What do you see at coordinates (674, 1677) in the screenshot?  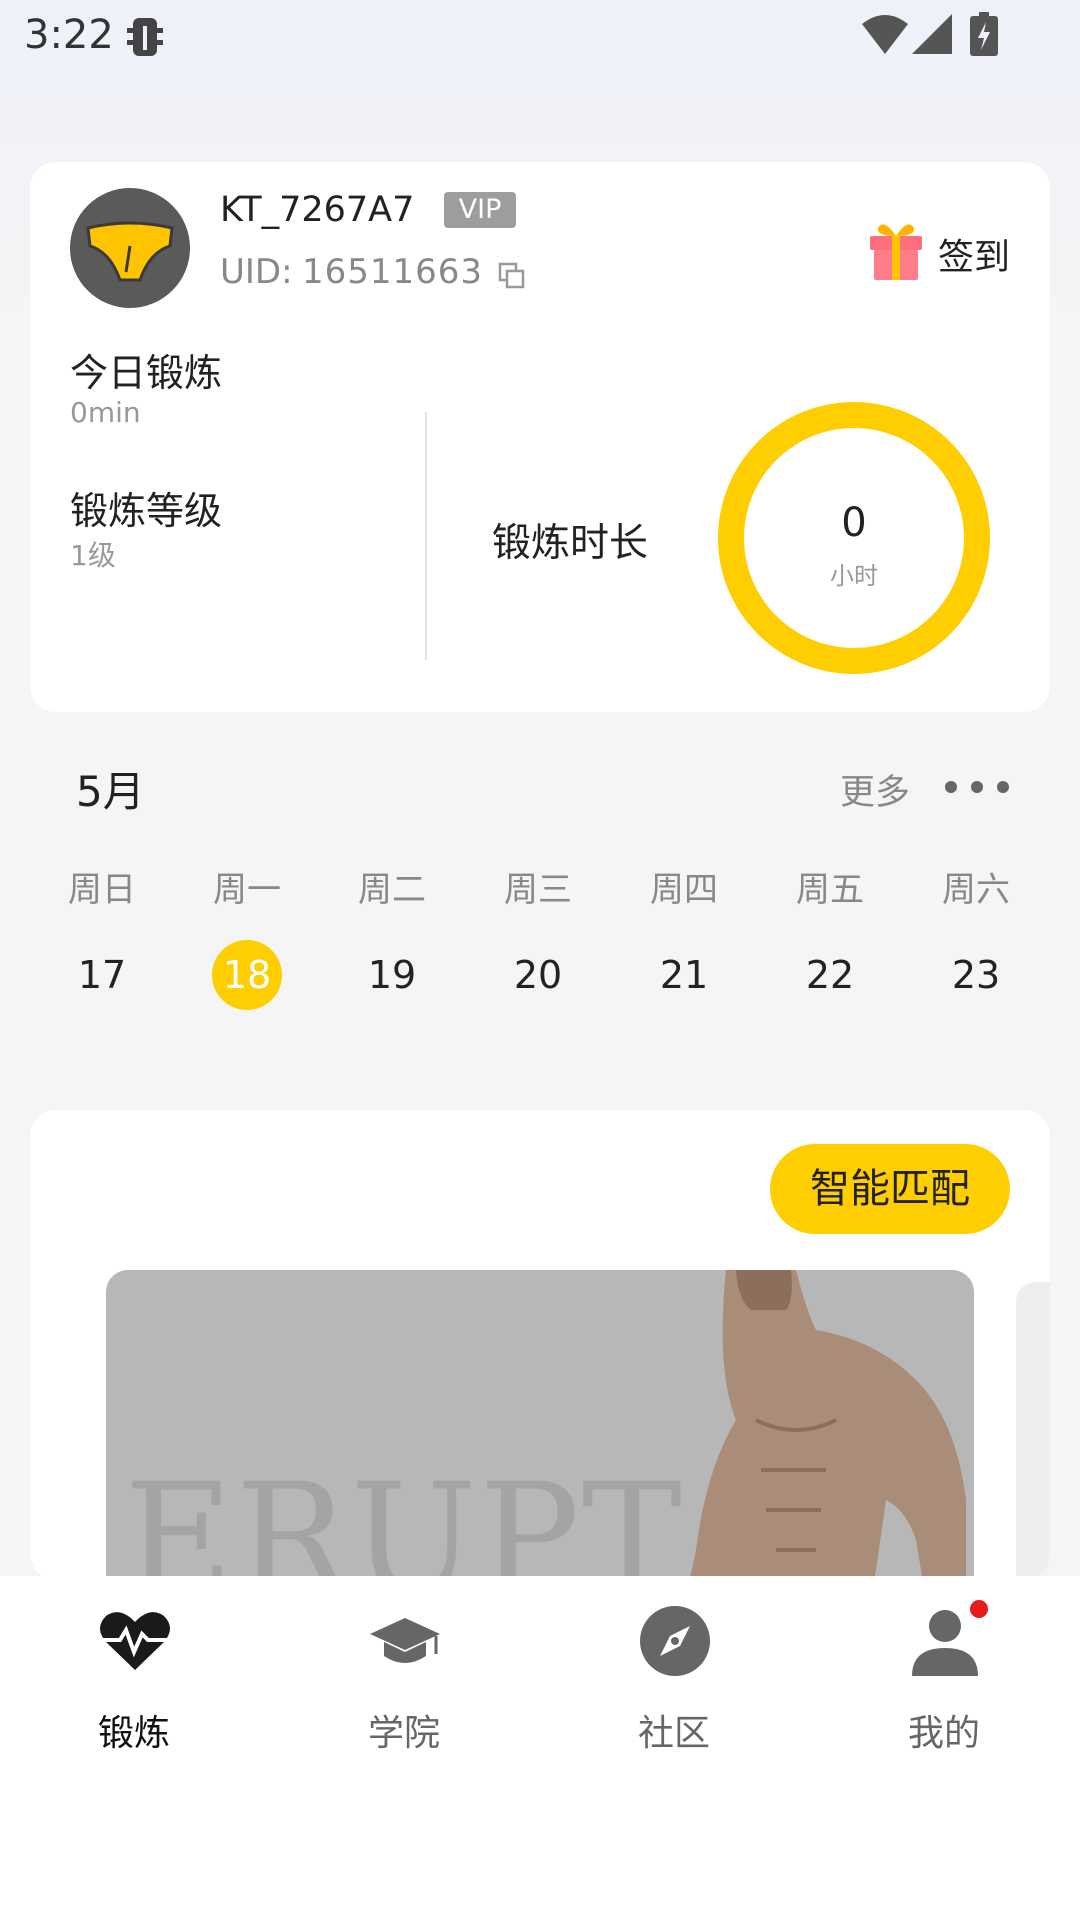 I see `nav-item-community: 社区` at bounding box center [674, 1677].